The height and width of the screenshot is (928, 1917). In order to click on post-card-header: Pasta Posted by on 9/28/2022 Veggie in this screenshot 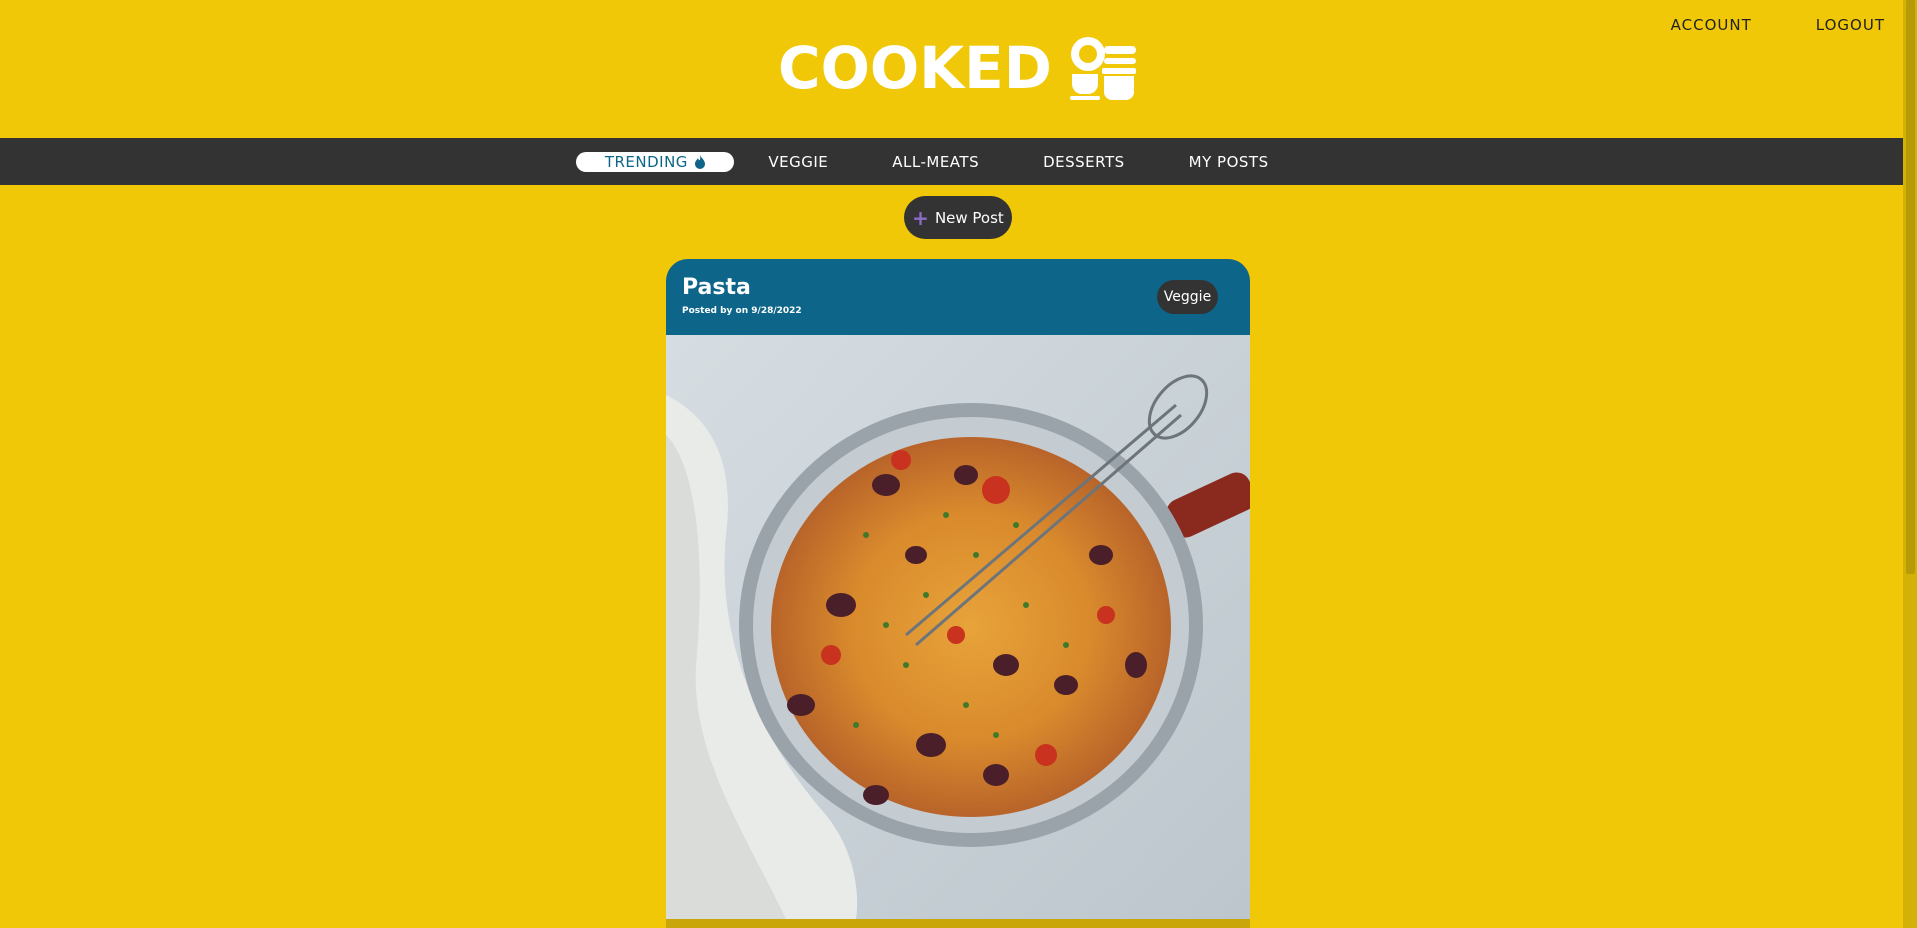, I will do `click(958, 297)`.